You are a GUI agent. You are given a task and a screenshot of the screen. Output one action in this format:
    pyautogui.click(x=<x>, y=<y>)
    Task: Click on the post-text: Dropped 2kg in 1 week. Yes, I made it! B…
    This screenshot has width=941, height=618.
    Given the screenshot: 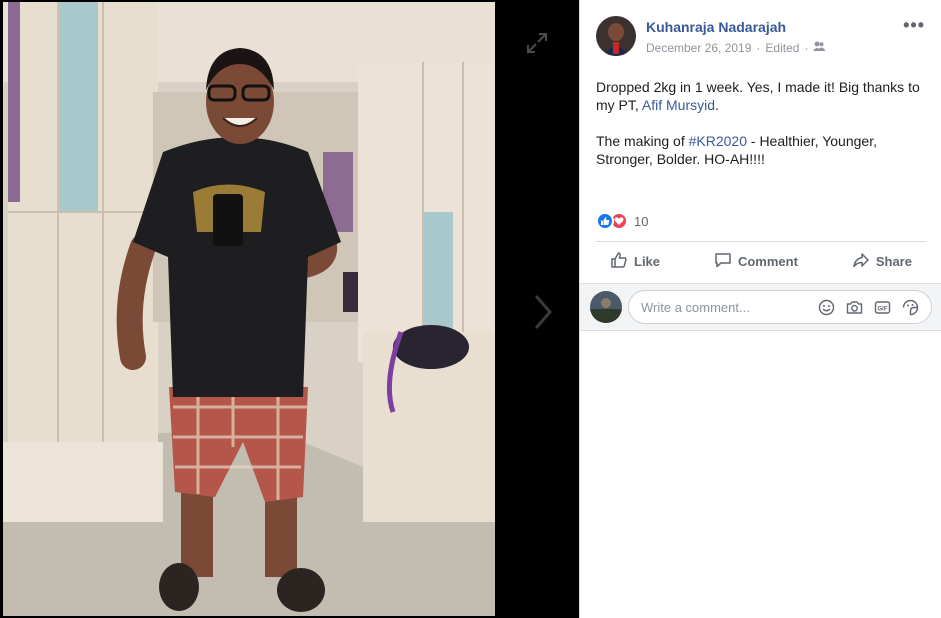 What is the action you would take?
    pyautogui.click(x=761, y=132)
    